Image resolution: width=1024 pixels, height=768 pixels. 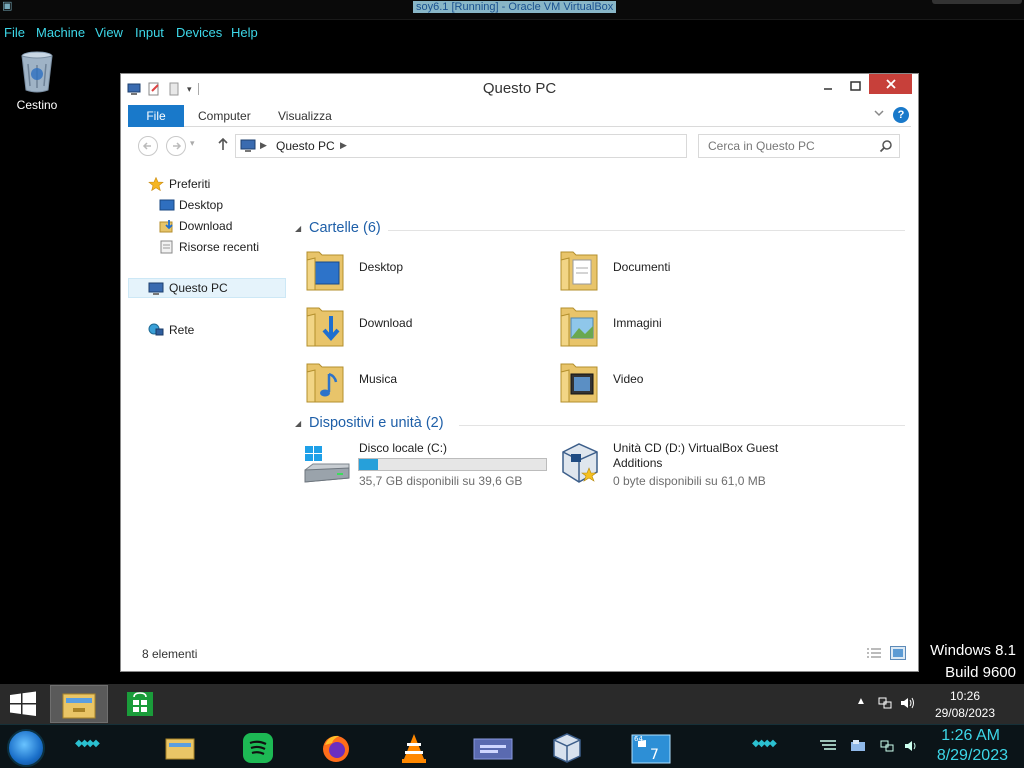 I want to click on address-bar: ▶ Questo PC ▶ ↻, so click(x=506, y=146).